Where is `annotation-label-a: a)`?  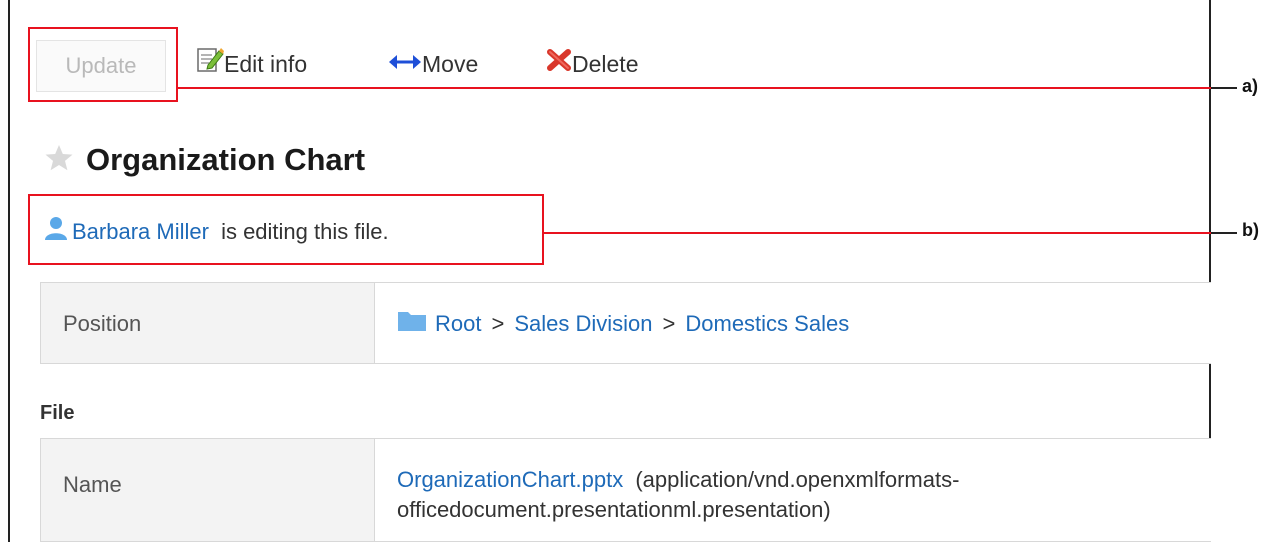
annotation-label-a: a) is located at coordinates (1250, 86).